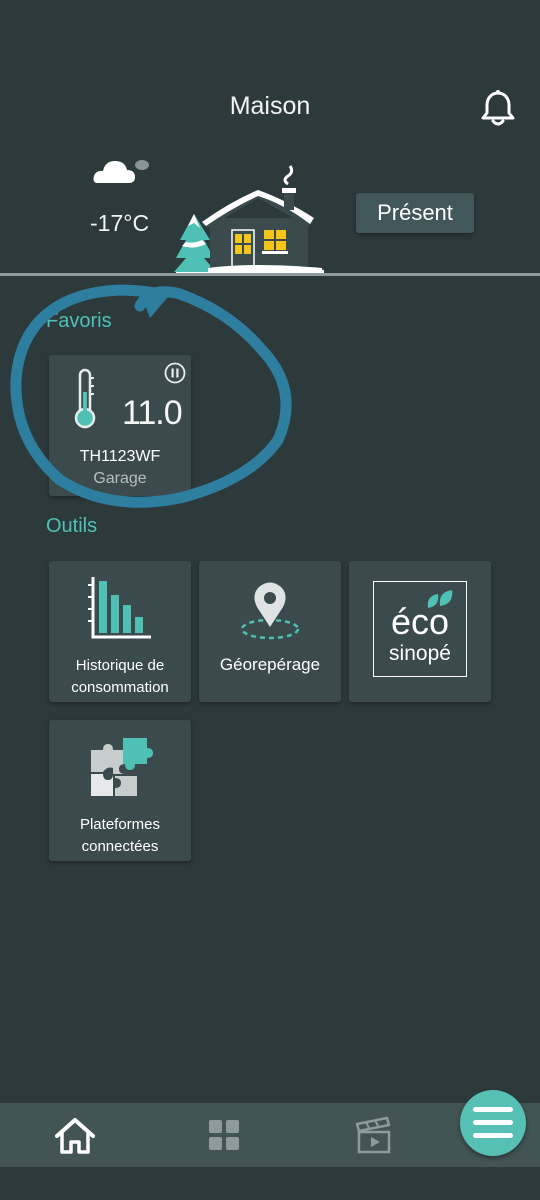 This screenshot has width=540, height=1200. I want to click on header-divider, so click(270, 274).